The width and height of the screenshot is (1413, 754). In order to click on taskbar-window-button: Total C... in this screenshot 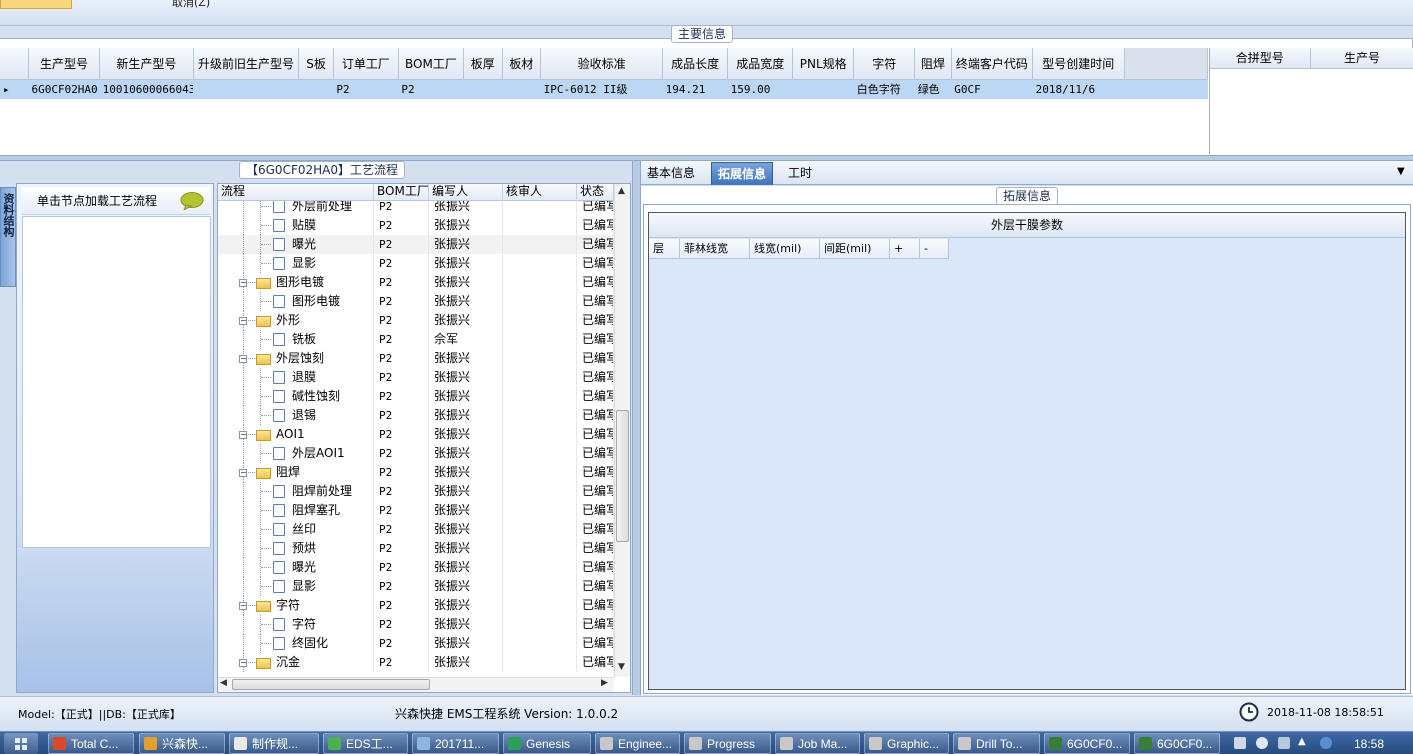, I will do `click(91, 743)`.